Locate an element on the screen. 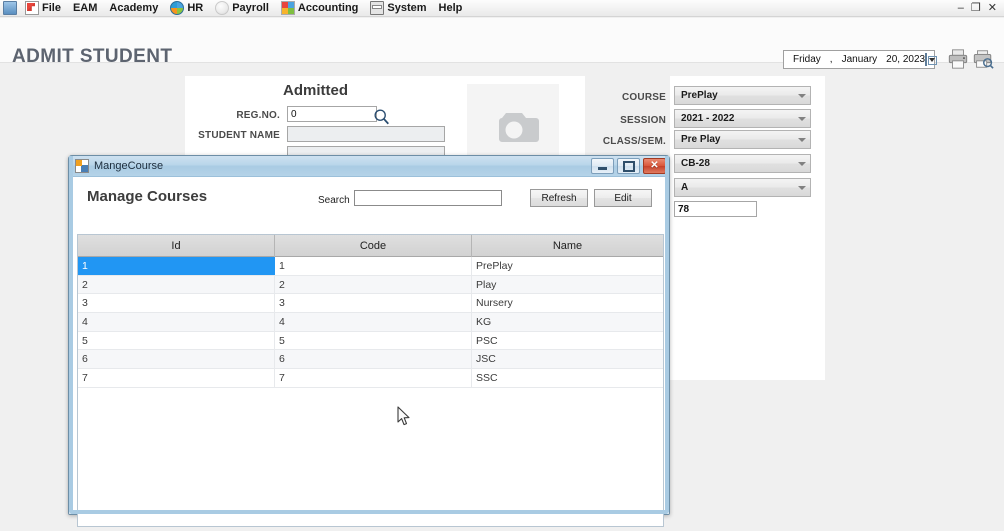 Image resolution: width=1004 pixels, height=531 pixels. print-preview-icon is located at coordinates (983, 59).